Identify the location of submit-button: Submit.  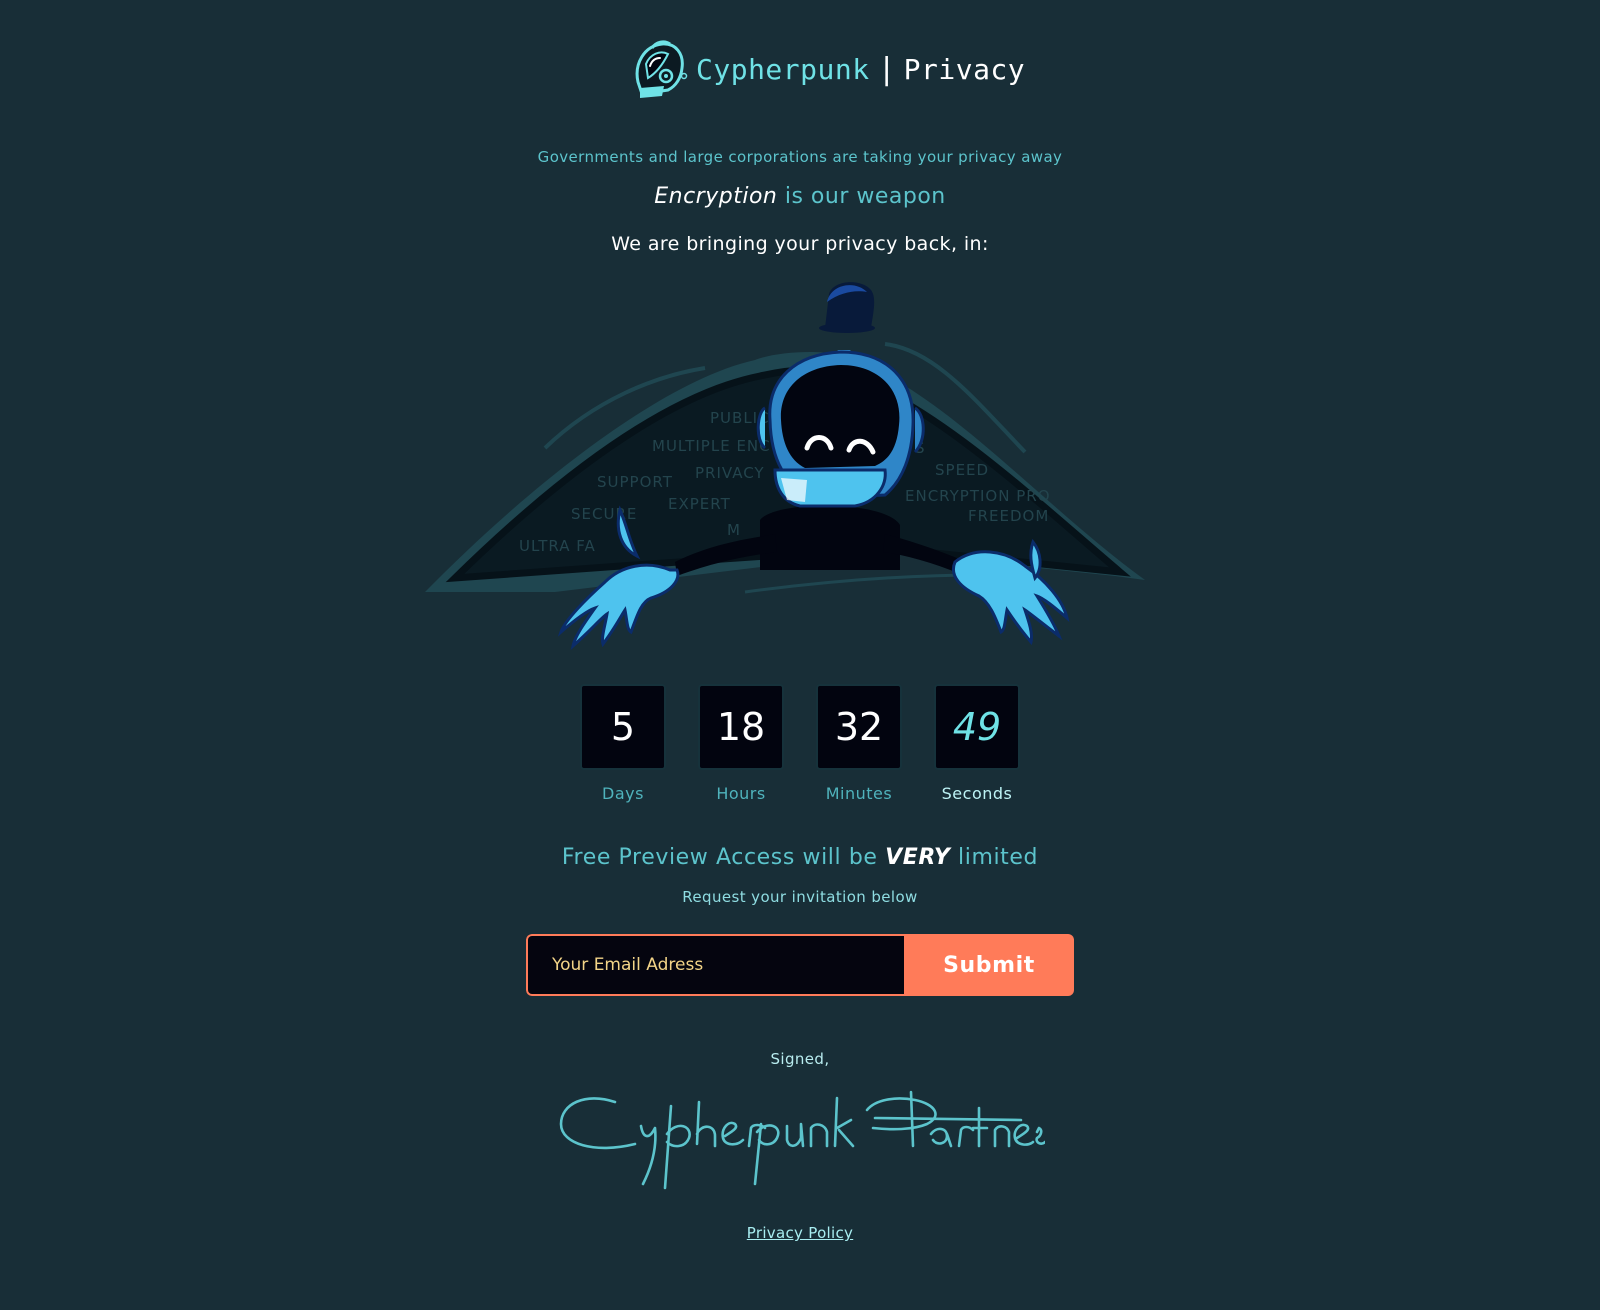
(989, 965).